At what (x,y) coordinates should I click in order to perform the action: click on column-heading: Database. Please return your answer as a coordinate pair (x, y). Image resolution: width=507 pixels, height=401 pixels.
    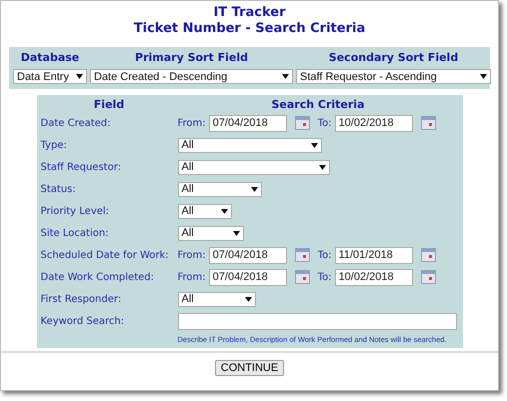
    Looking at the image, I should click on (50, 57).